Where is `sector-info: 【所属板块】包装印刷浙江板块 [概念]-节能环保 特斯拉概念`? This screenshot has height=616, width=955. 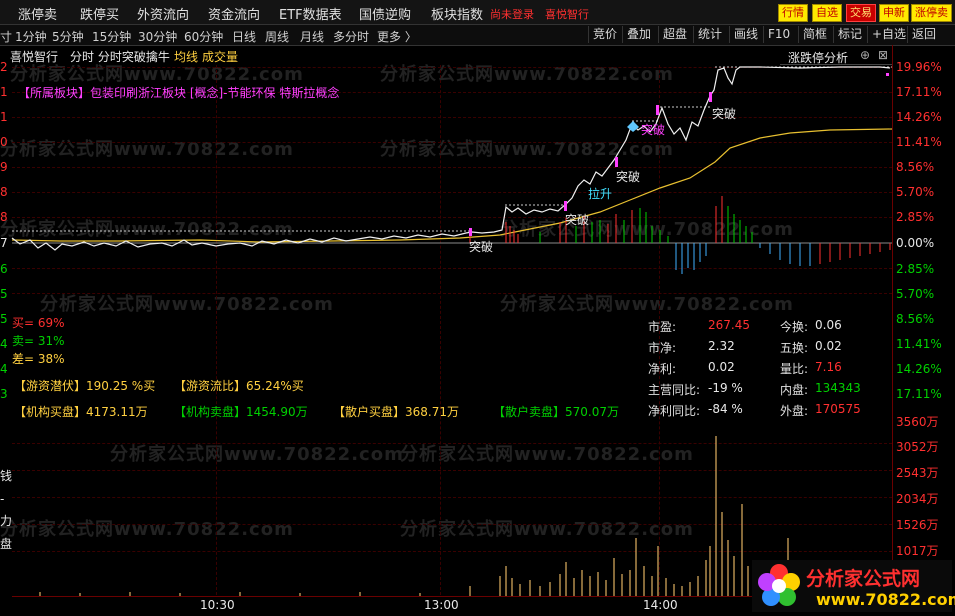
sector-info: 【所属板块】包装印刷浙江板块 [概念]-节能环保 特斯拉概念 is located at coordinates (179, 93).